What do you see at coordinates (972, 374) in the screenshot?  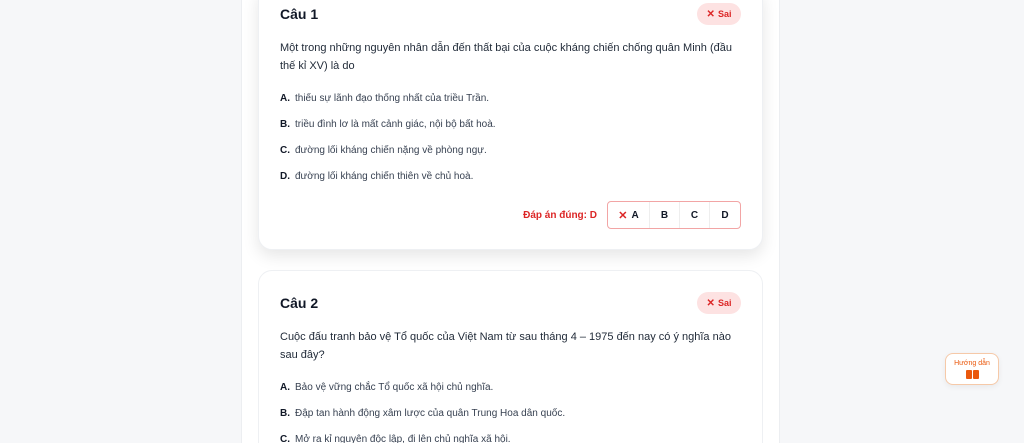 I see `book-icon` at bounding box center [972, 374].